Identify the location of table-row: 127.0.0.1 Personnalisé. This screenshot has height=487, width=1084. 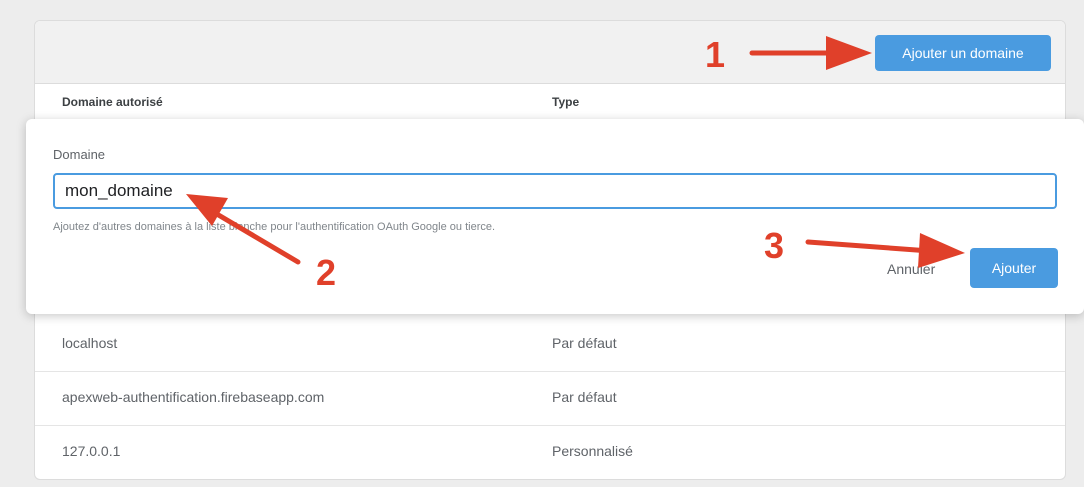
(550, 452).